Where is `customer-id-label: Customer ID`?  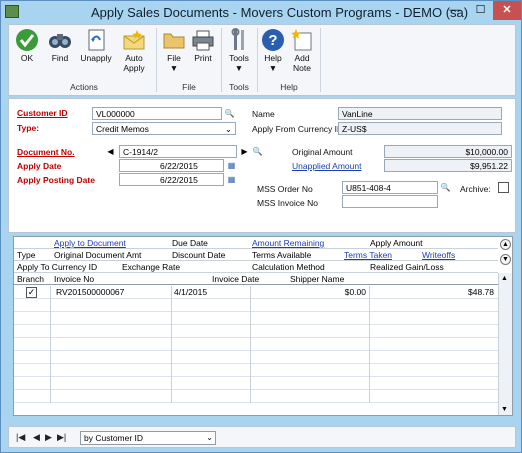 customer-id-label: Customer ID is located at coordinates (42, 113).